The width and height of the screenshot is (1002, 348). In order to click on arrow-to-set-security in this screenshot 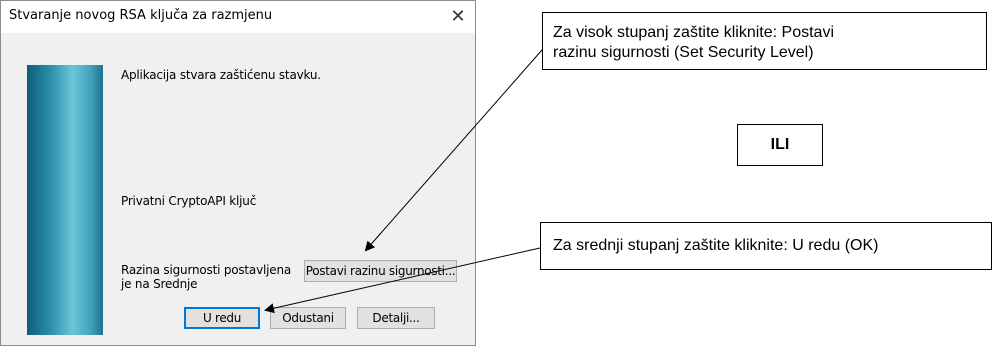, I will do `click(453, 150)`.